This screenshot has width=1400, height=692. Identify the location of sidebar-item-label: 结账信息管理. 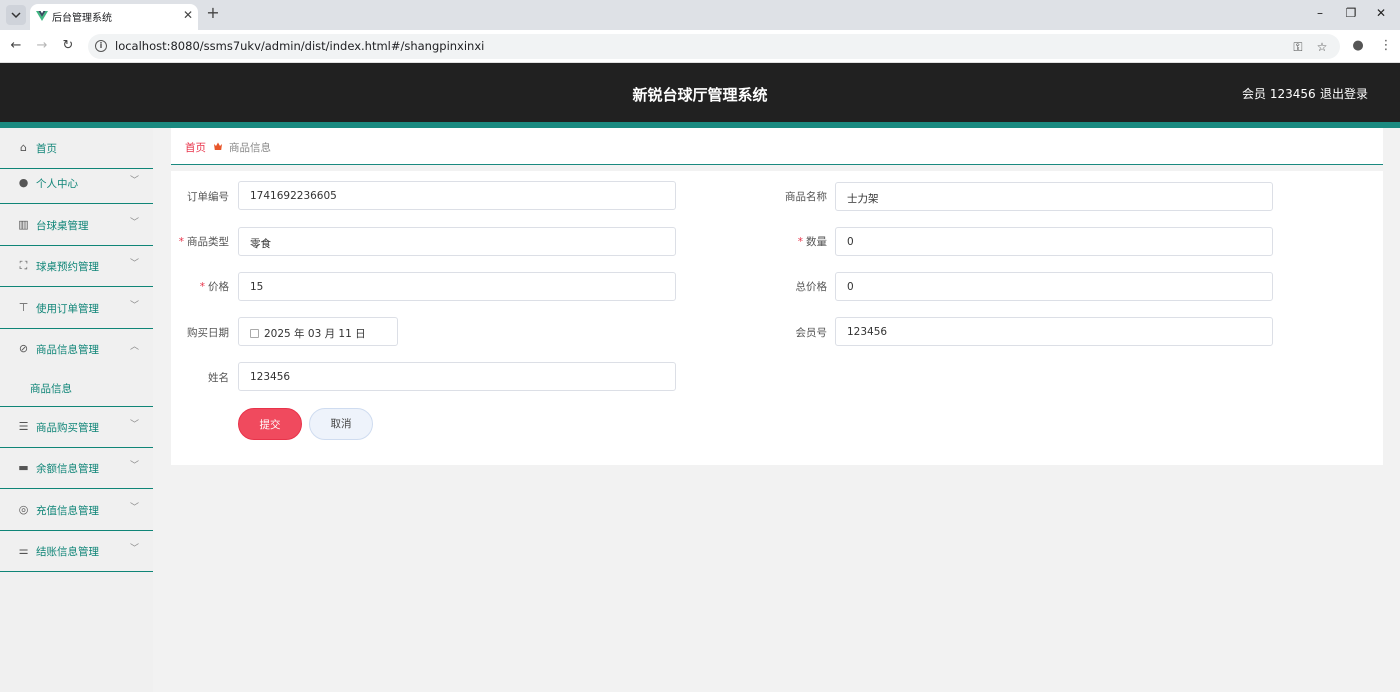
(67, 552).